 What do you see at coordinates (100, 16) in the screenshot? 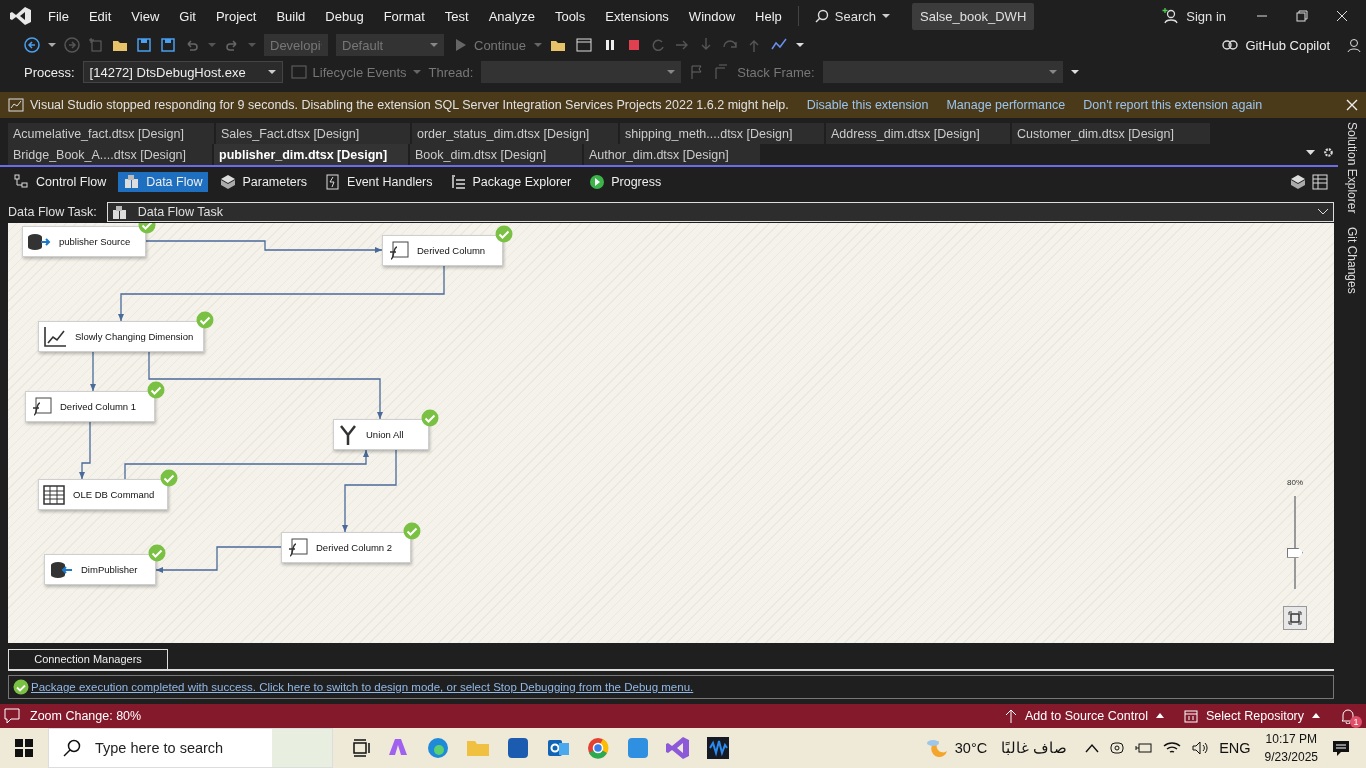
I see `menu-item: Edit` at bounding box center [100, 16].